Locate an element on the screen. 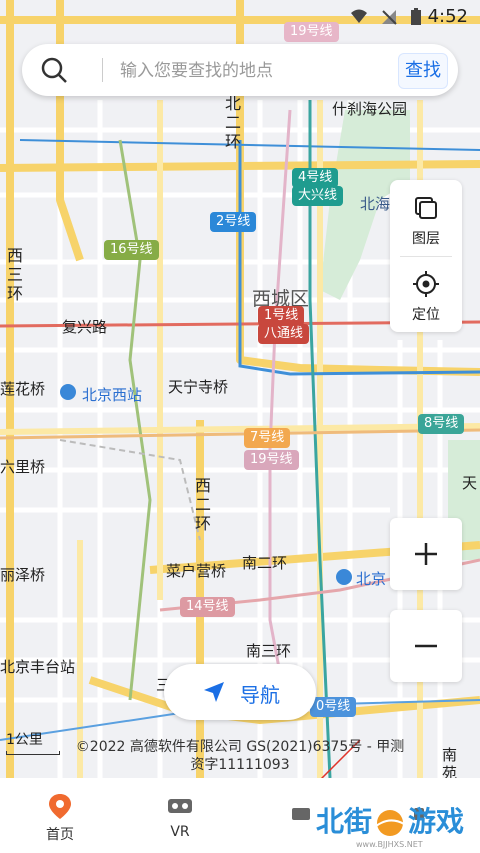  locate-button: 定位 is located at coordinates (426, 294).